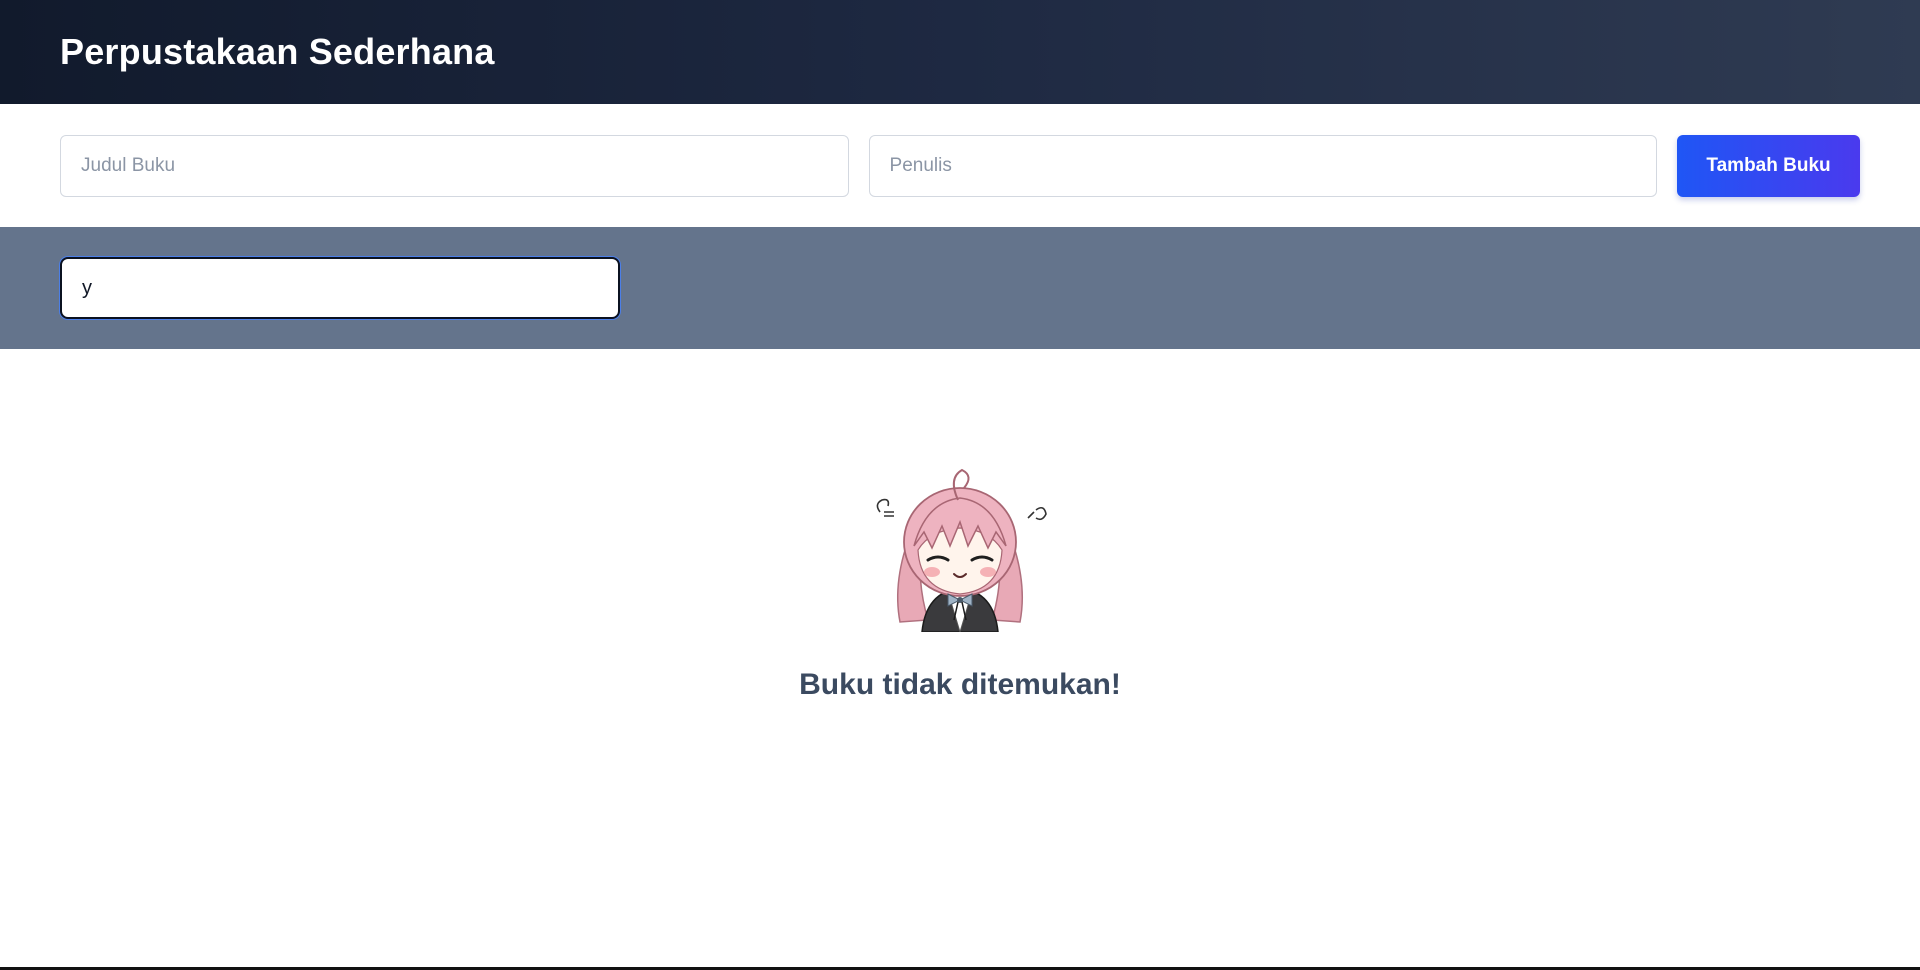 This screenshot has width=1920, height=970. I want to click on book-author-input, so click(1263, 165).